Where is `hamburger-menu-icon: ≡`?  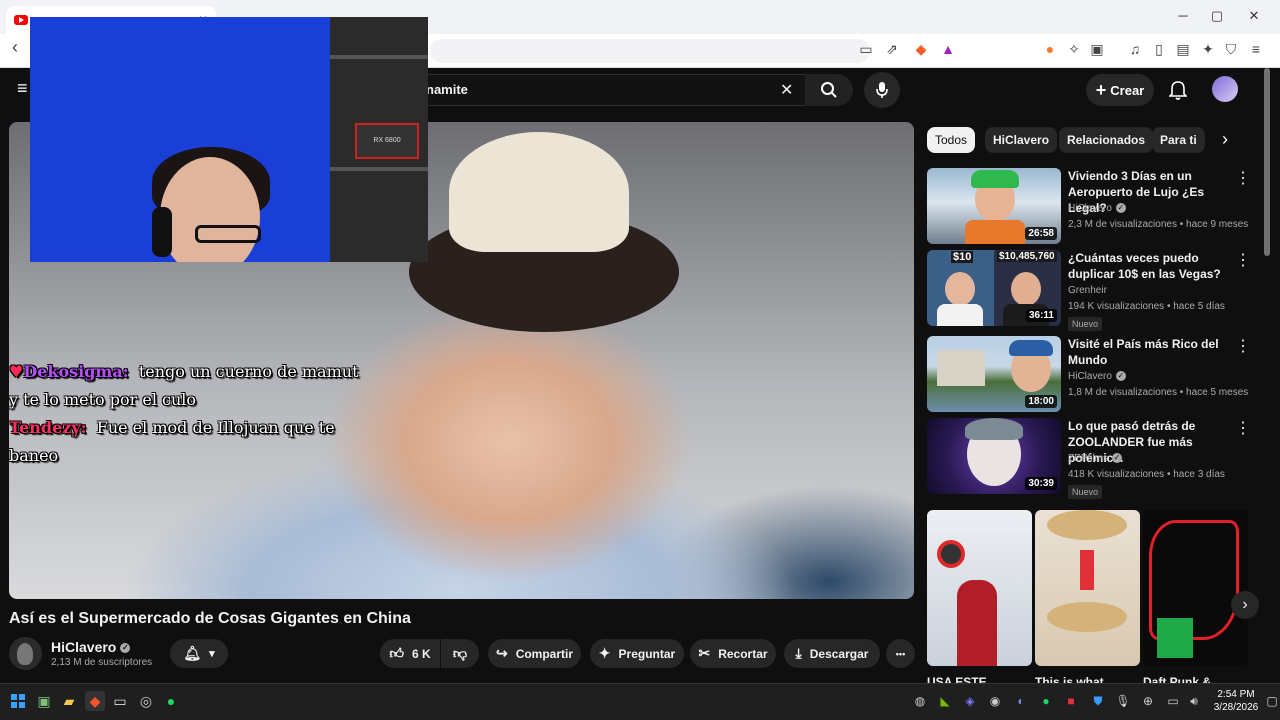
hamburger-menu-icon: ≡ is located at coordinates (22, 88).